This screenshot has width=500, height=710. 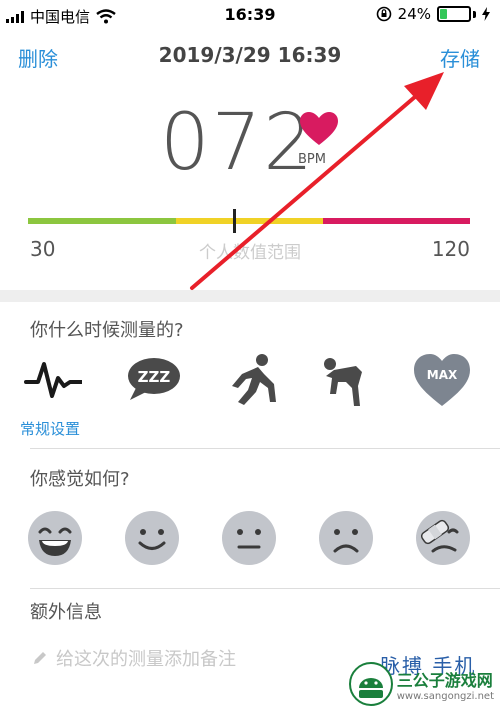 What do you see at coordinates (146, 659) in the screenshot?
I see `note-placeholder: 给这次的测量添加备注` at bounding box center [146, 659].